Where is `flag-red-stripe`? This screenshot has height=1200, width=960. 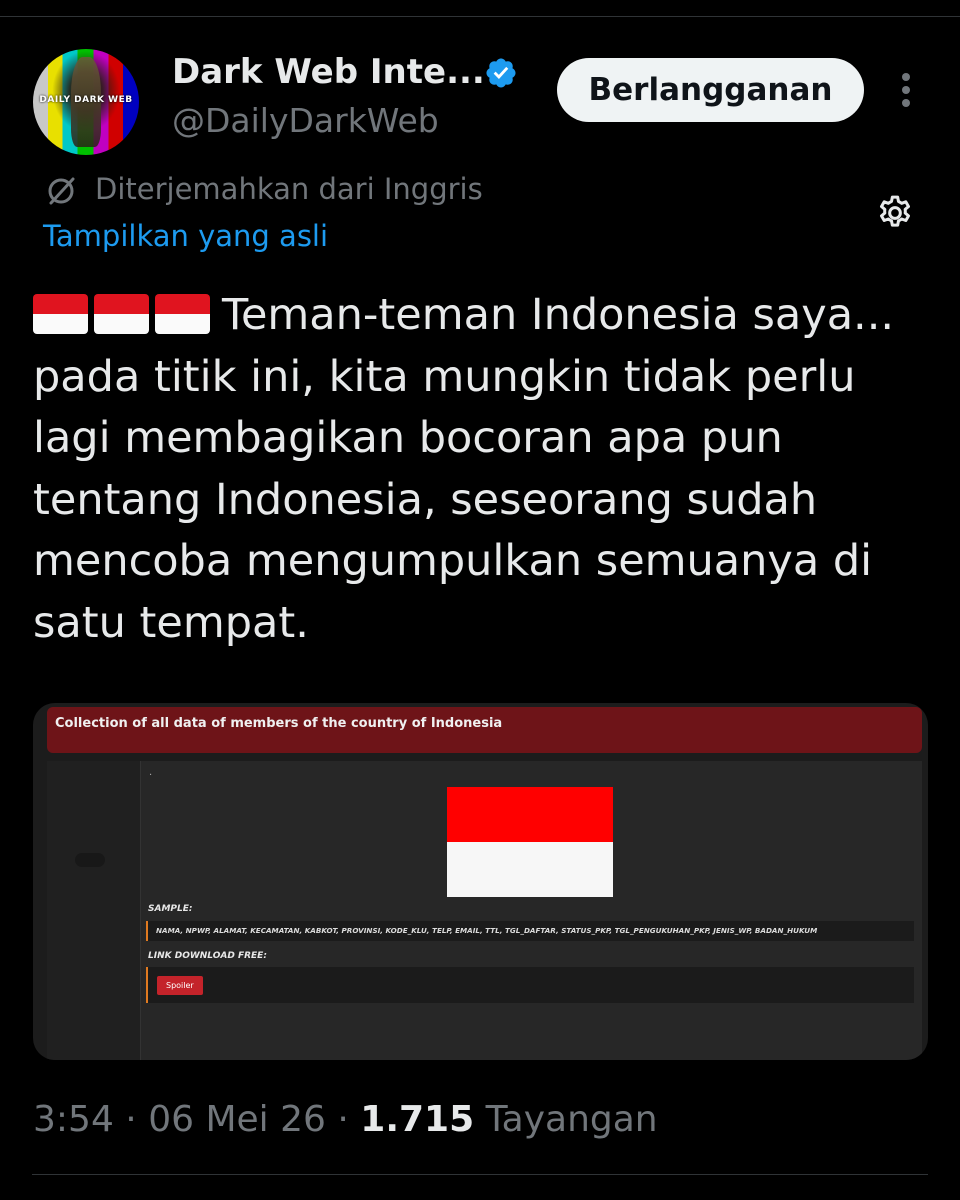
flag-red-stripe is located at coordinates (530, 814).